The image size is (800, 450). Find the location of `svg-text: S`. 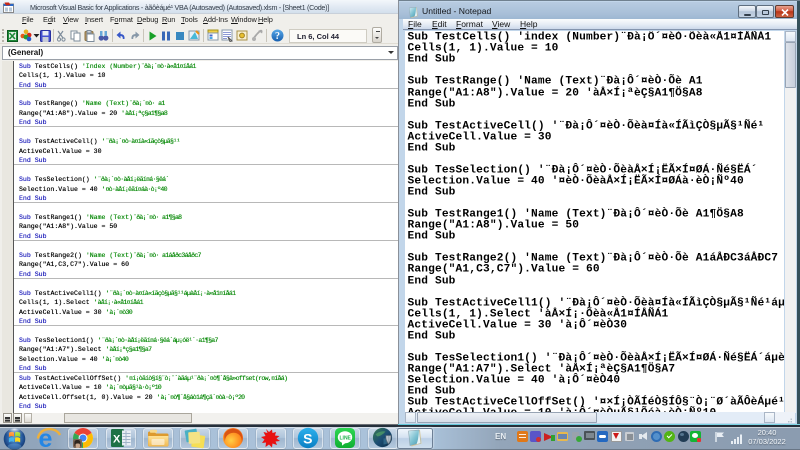

svg-text: S is located at coordinates (307, 439).